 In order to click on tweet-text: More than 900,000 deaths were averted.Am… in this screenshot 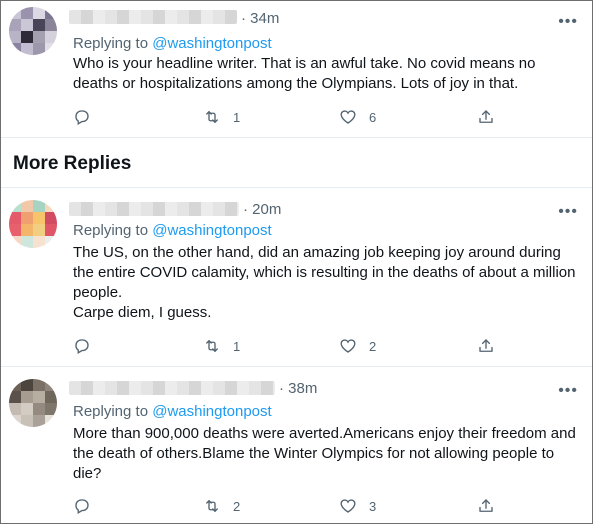, I will do `click(324, 453)`.